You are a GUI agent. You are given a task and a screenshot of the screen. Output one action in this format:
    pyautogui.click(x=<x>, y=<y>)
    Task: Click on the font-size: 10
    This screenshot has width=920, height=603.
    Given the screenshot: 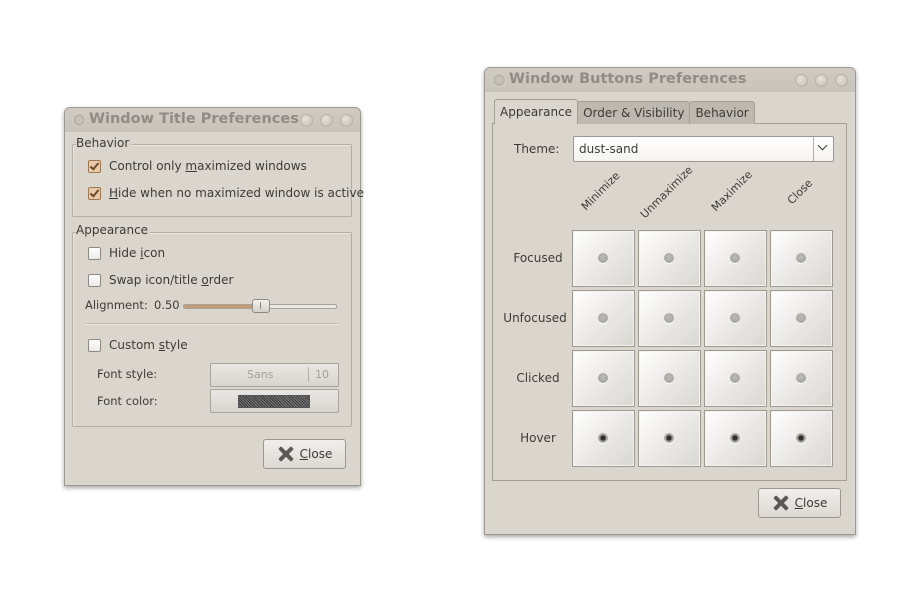 What is the action you would take?
    pyautogui.click(x=322, y=374)
    